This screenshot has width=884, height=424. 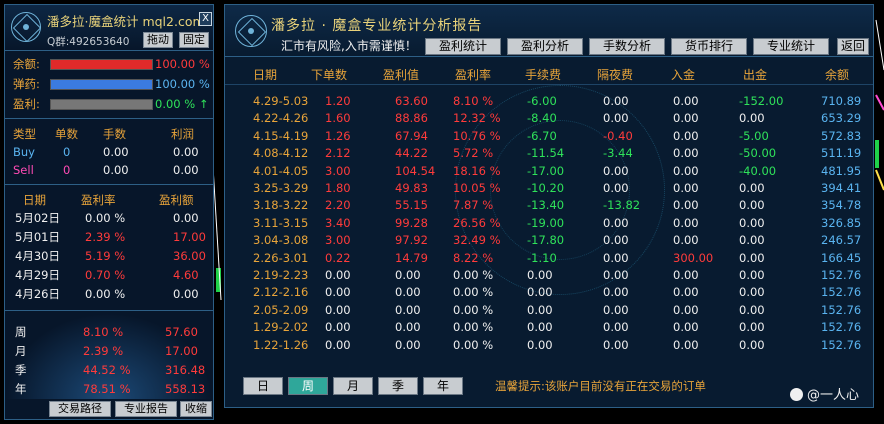 What do you see at coordinates (754, 135) in the screenshot?
I see `cell-withdraw: -5.00` at bounding box center [754, 135].